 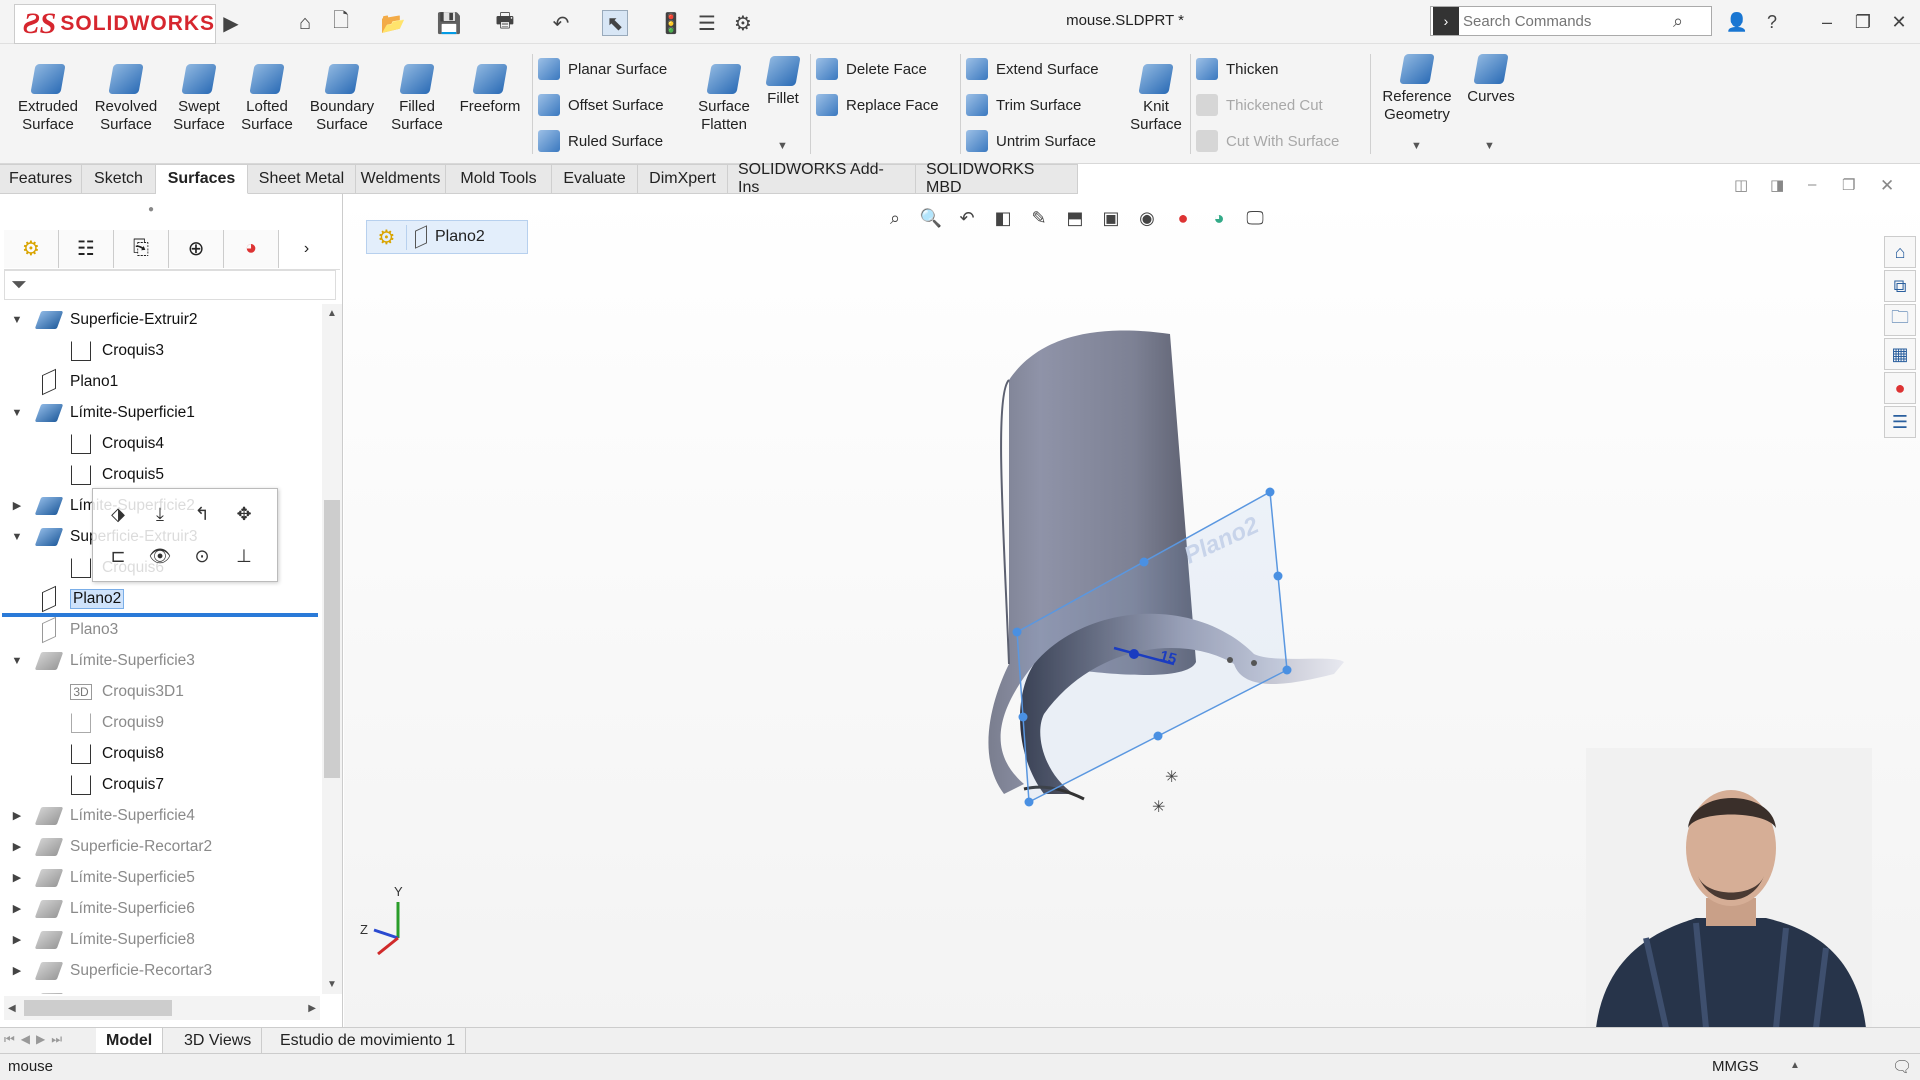 What do you see at coordinates (1735, 1066) in the screenshot?
I see `unit-system: MMGS` at bounding box center [1735, 1066].